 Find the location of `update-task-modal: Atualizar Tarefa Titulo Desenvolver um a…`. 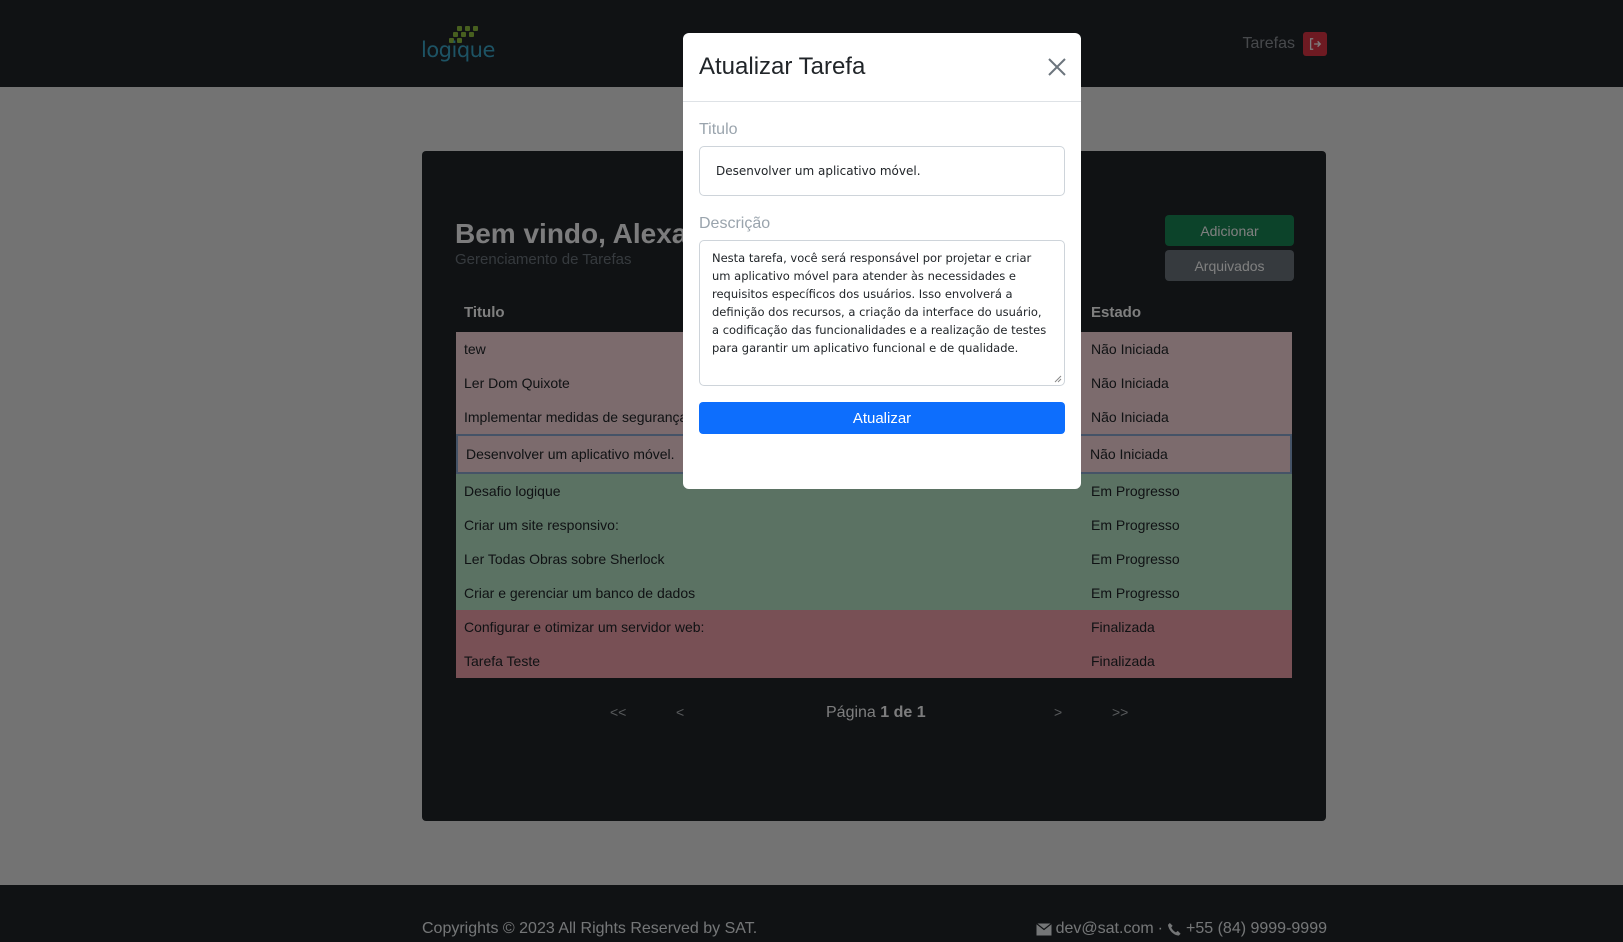

update-task-modal: Atualizar Tarefa Titulo Desenvolver um a… is located at coordinates (882, 261).